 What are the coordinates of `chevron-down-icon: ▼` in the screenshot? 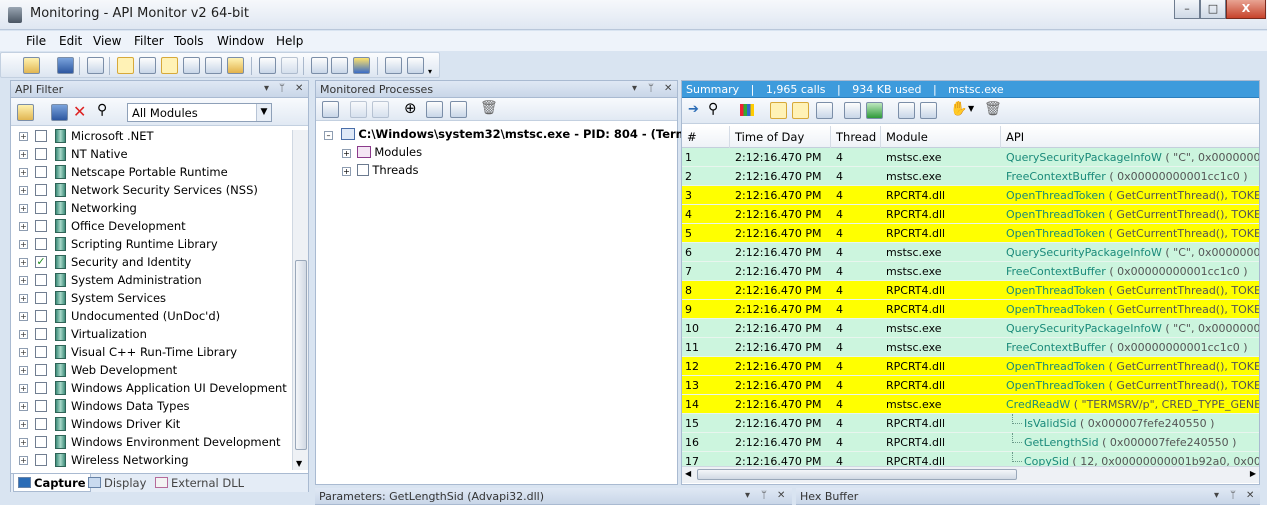 It's located at (263, 112).